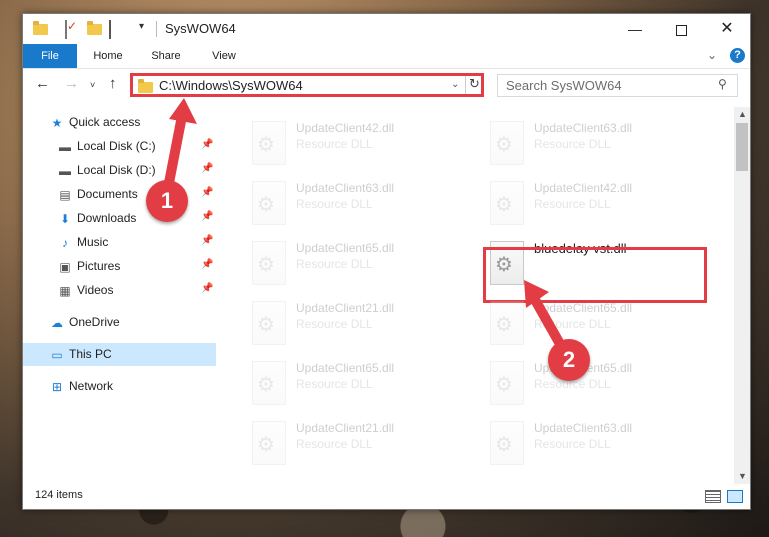 This screenshot has height=537, width=769. Describe the element at coordinates (386, 56) in the screenshot. I see `ribbon-tabs: File Home Share View ⌄ ?` at that location.